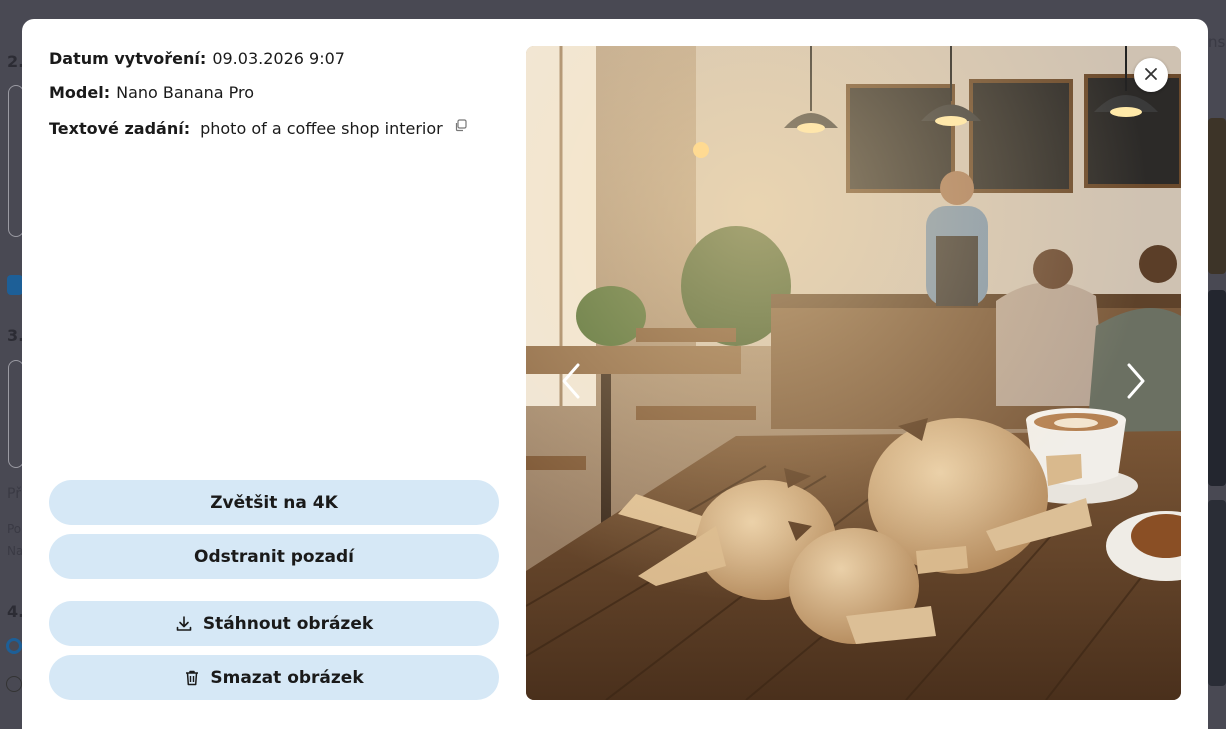 Image resolution: width=1226 pixels, height=729 pixels. What do you see at coordinates (1136, 381) in the screenshot?
I see `chevron-right-icon` at bounding box center [1136, 381].